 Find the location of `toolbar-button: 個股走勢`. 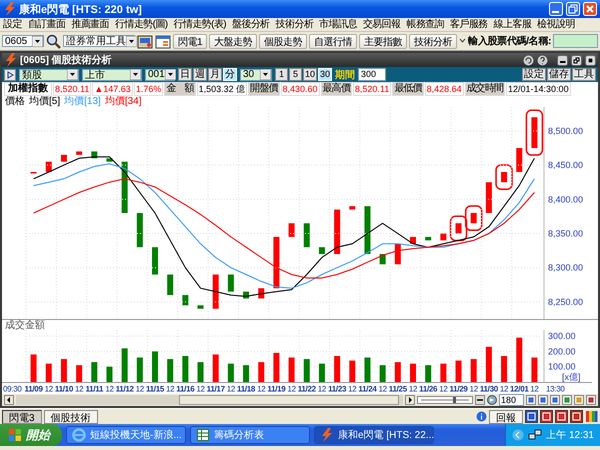

toolbar-button: 個股走勢 is located at coordinates (283, 41).